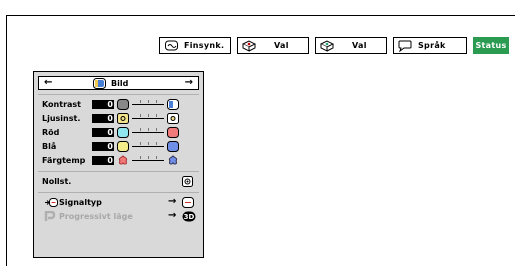 The image size is (515, 266). I want to click on blue-low-icon, so click(123, 147).